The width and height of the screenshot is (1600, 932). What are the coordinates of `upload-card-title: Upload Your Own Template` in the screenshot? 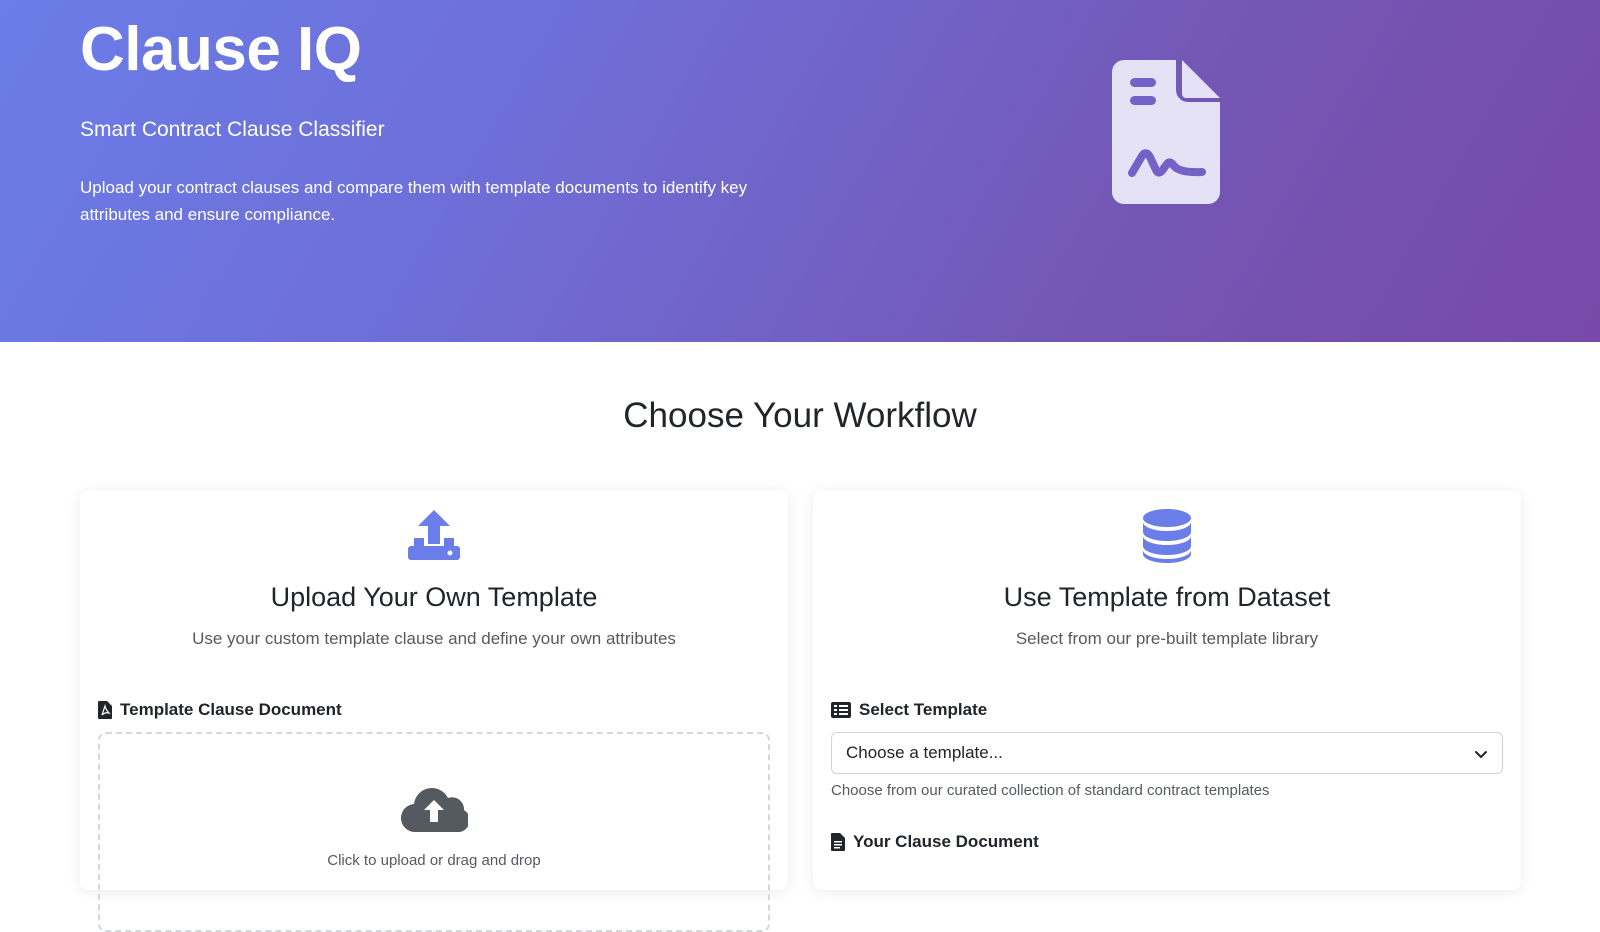 It's located at (434, 597).